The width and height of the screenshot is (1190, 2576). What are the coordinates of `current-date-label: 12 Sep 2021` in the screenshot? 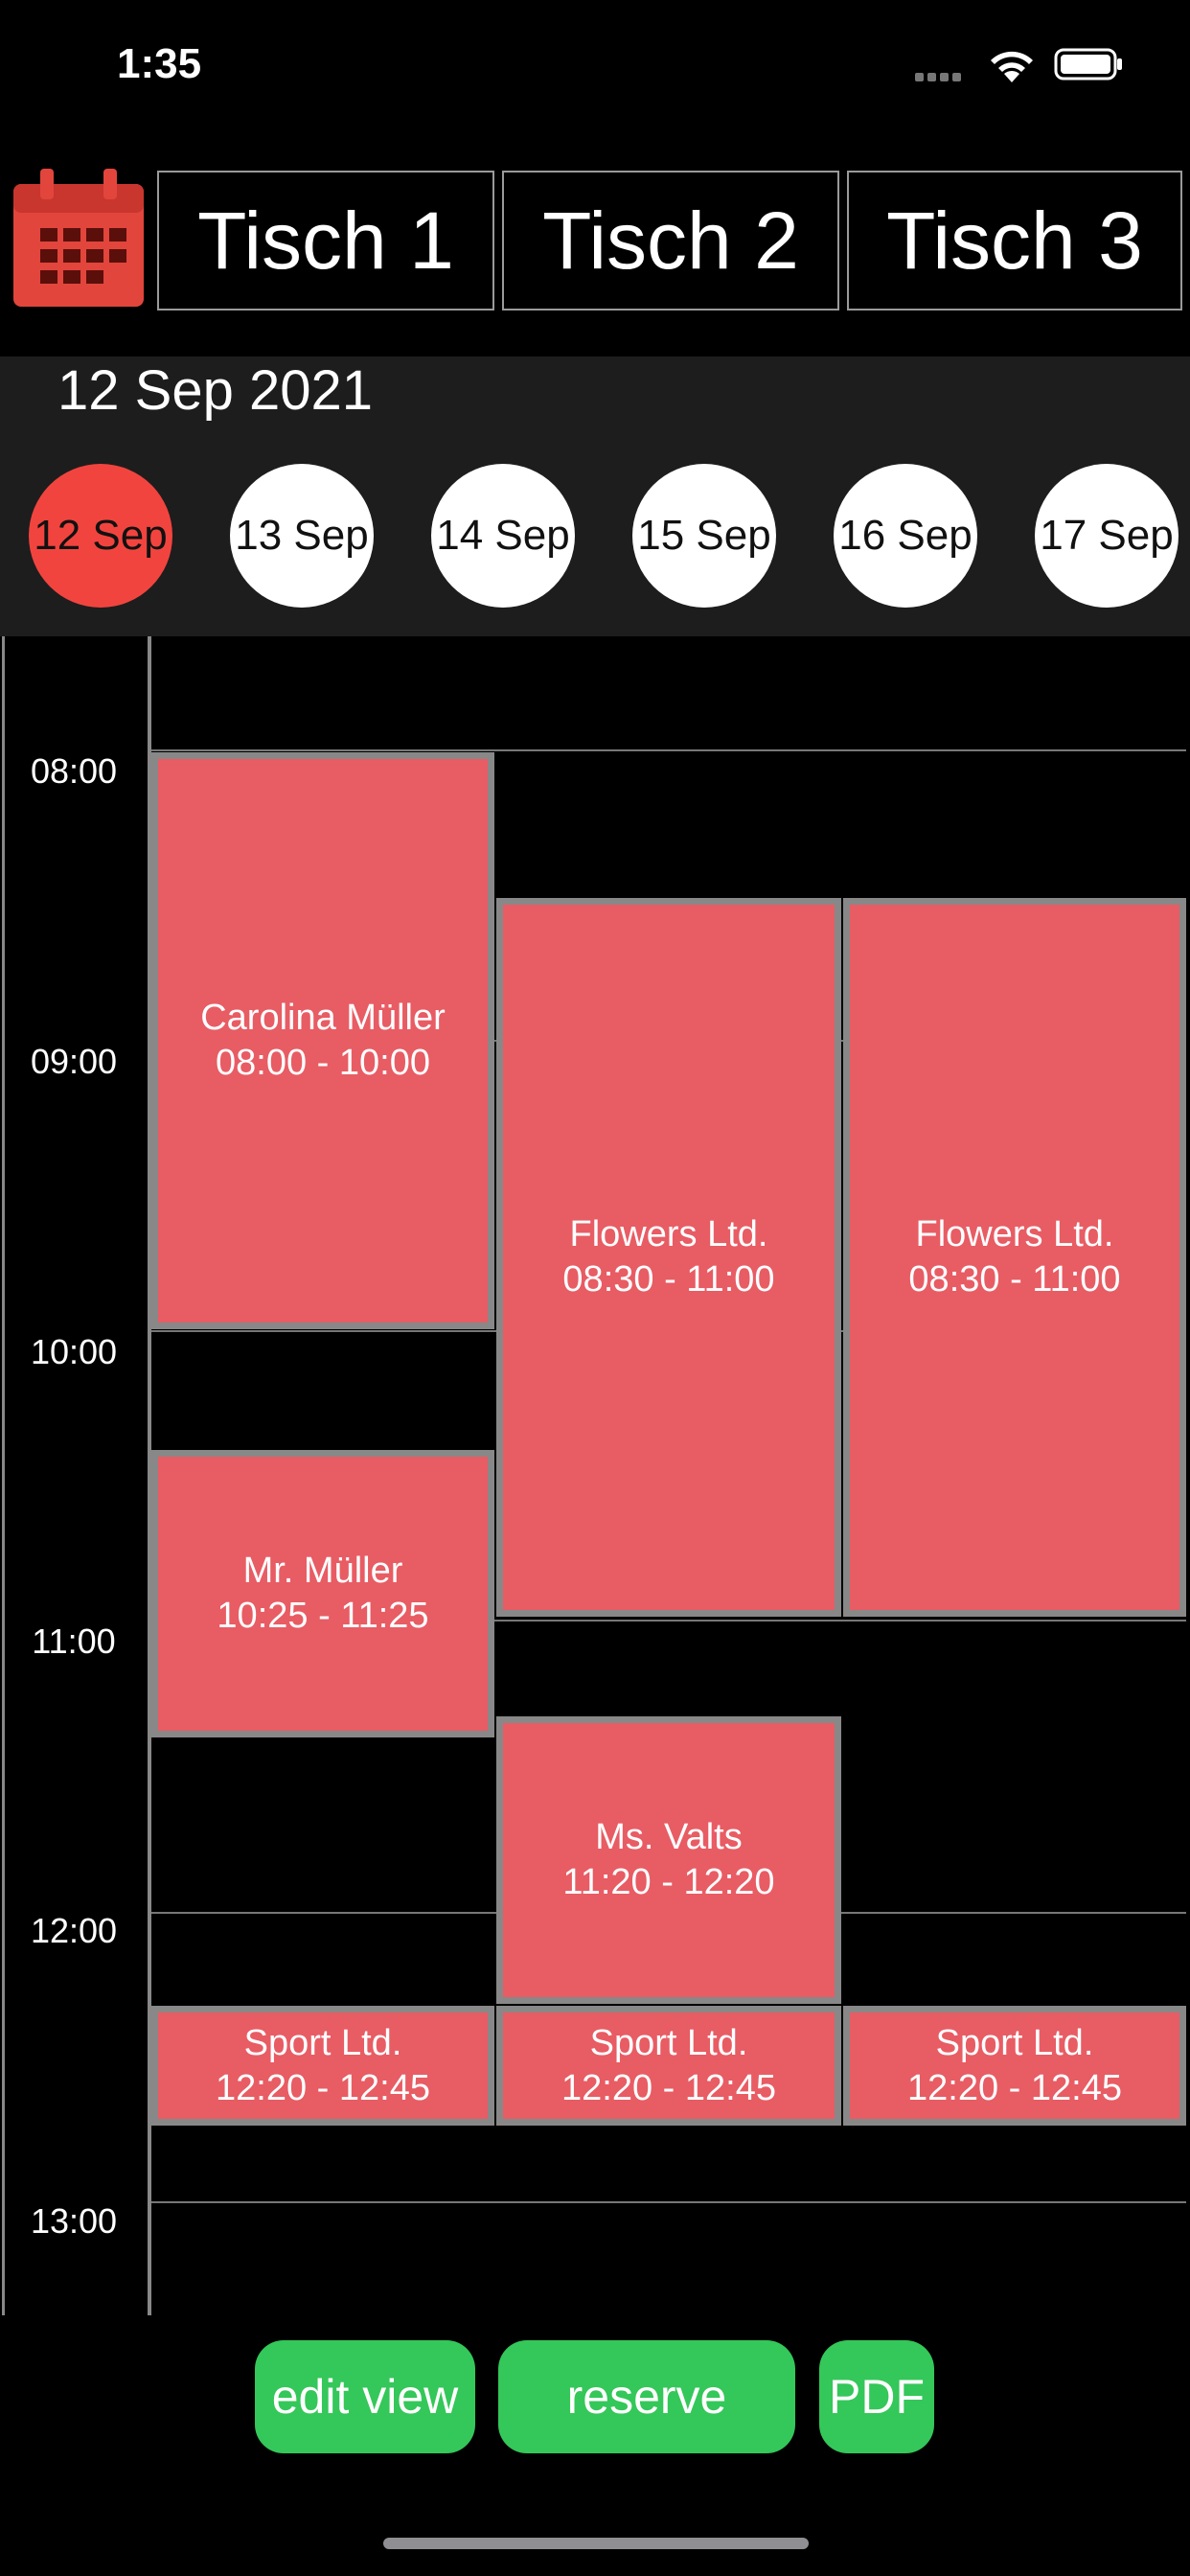 It's located at (215, 390).